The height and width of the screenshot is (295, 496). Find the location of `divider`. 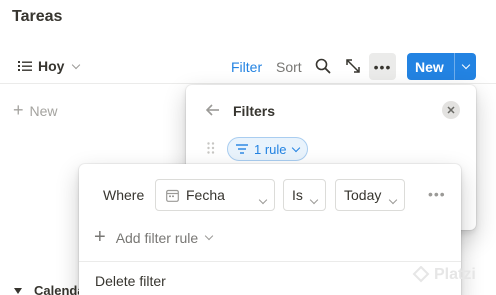

divider is located at coordinates (270, 261).